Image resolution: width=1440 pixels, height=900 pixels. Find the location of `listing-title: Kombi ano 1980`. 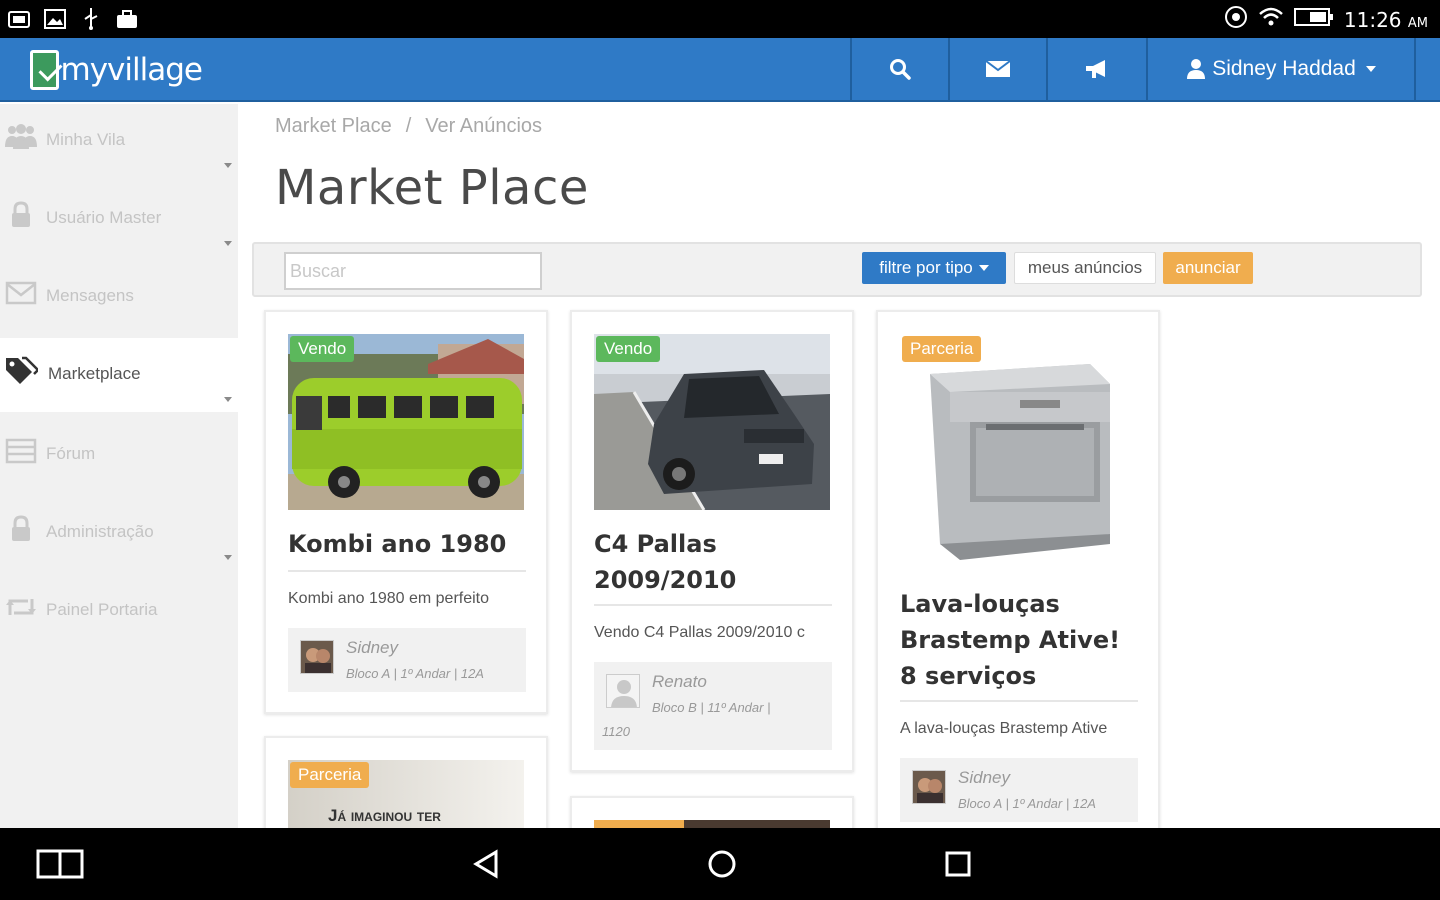

listing-title: Kombi ano 1980 is located at coordinates (408, 544).